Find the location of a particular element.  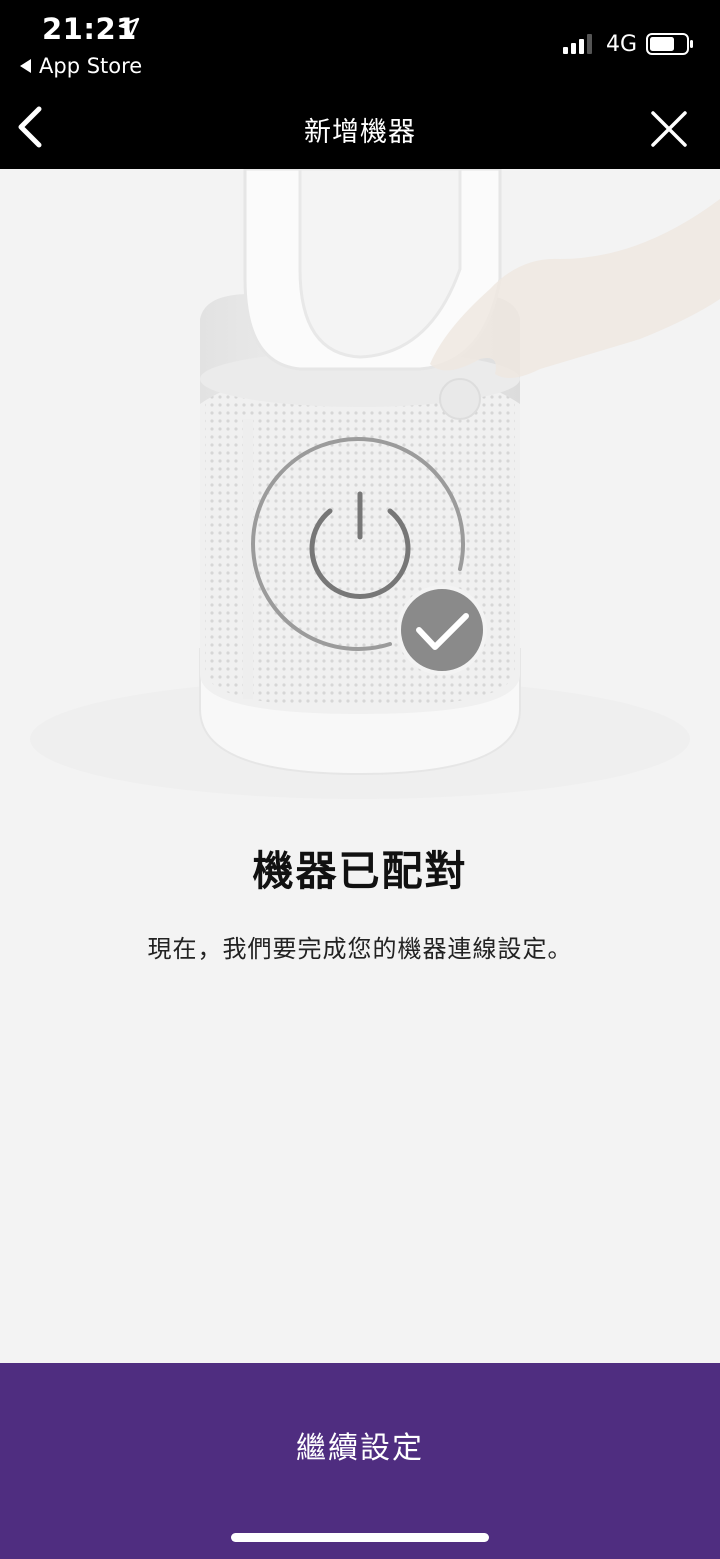

battery-icon is located at coordinates (669, 44).